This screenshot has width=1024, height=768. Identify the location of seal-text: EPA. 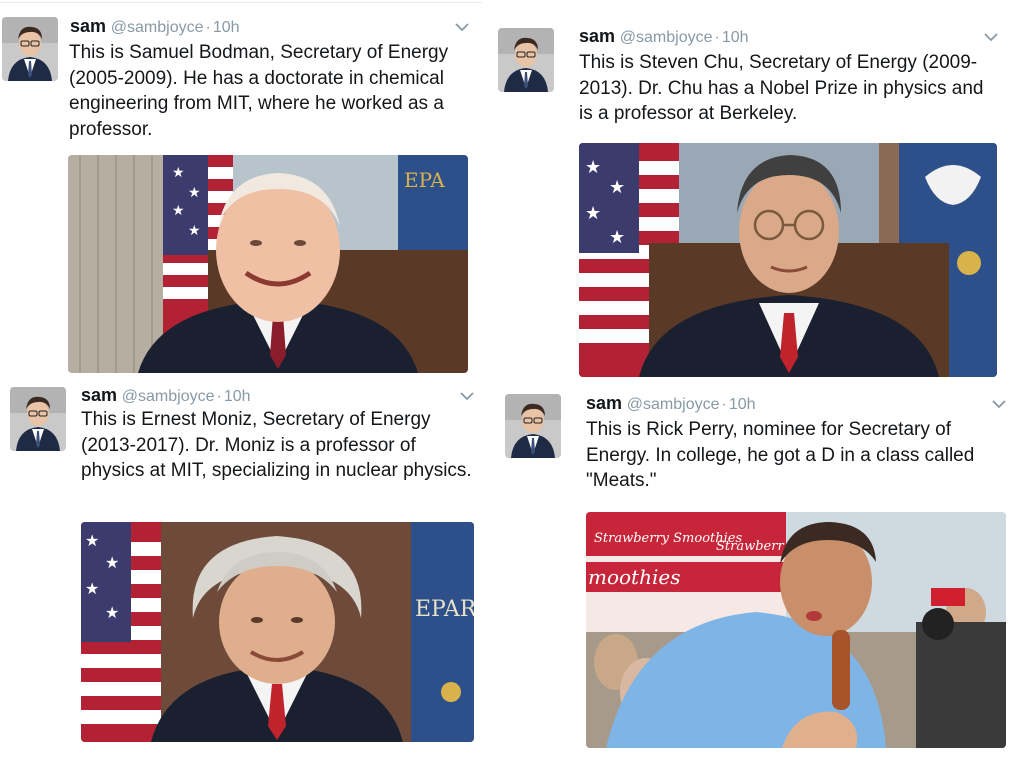
(424, 180).